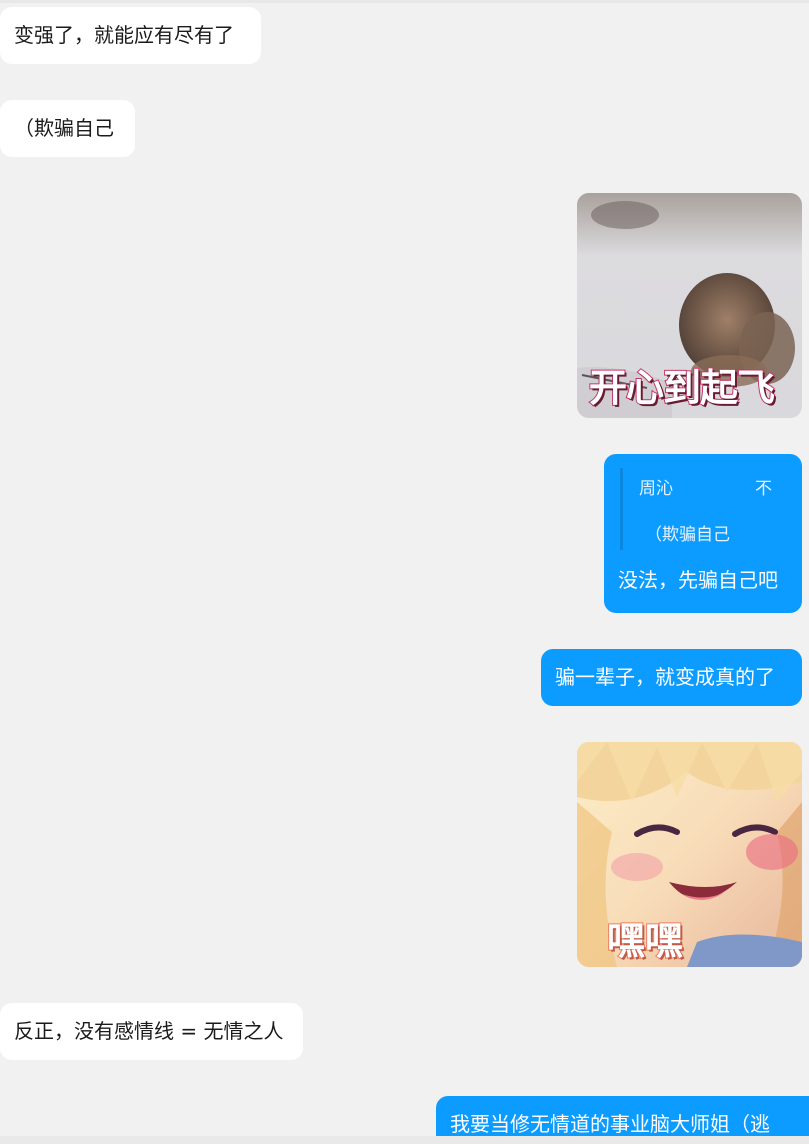 The height and width of the screenshot is (1144, 809). What do you see at coordinates (610, 1124) in the screenshot?
I see `message-text: 我要当修无情道的事业脑大师姐（逃` at bounding box center [610, 1124].